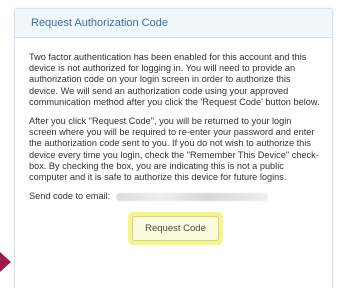 This screenshot has width=340, height=288. I want to click on panel-title: Request Authorization Code, so click(99, 23).